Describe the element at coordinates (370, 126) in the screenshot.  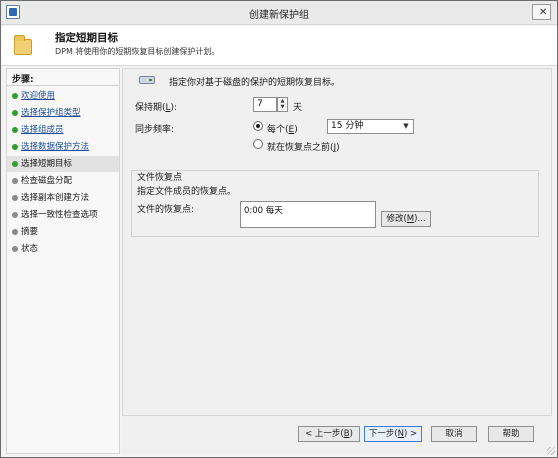
I see `sync-interval-select: 15 分钟 ▼` at that location.